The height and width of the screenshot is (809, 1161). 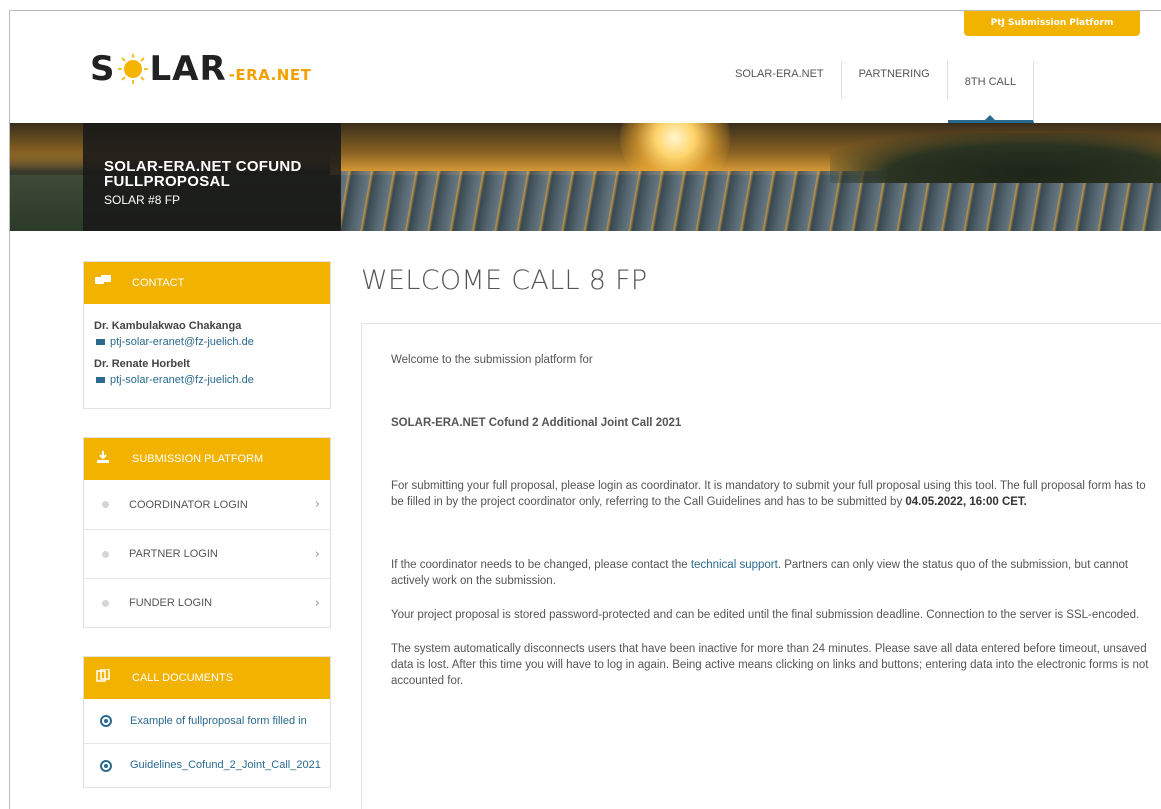 What do you see at coordinates (171, 603) in the screenshot?
I see `funder-login-label: FUNDER LOGIN` at bounding box center [171, 603].